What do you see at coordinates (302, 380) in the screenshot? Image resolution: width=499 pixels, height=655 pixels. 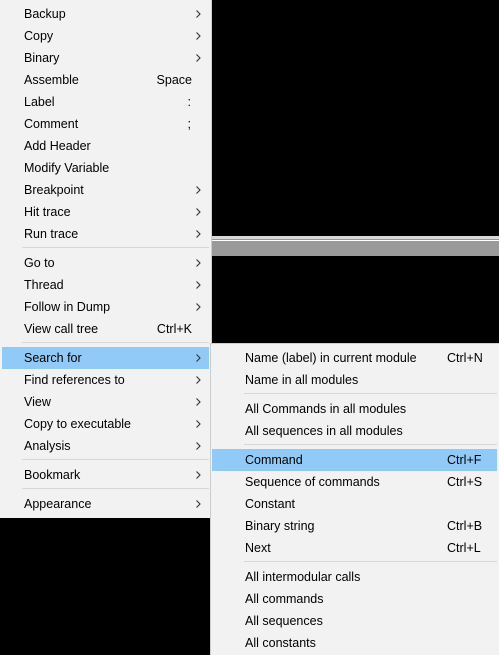 I see `menu-item-label: Name in all modules` at bounding box center [302, 380].